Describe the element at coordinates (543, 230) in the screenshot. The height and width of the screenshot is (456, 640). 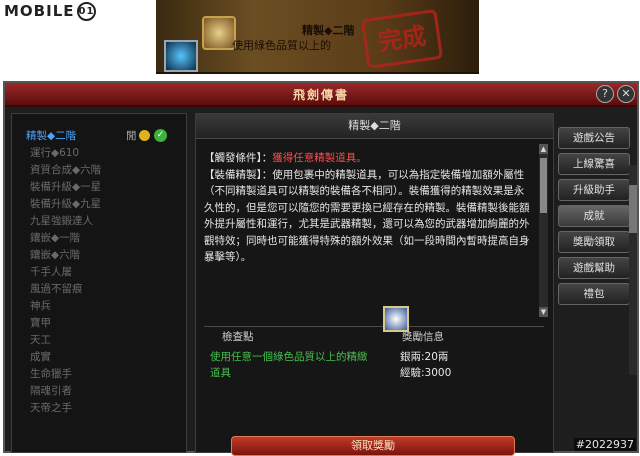
I see `description-scrollbar: ▲ ▼` at that location.